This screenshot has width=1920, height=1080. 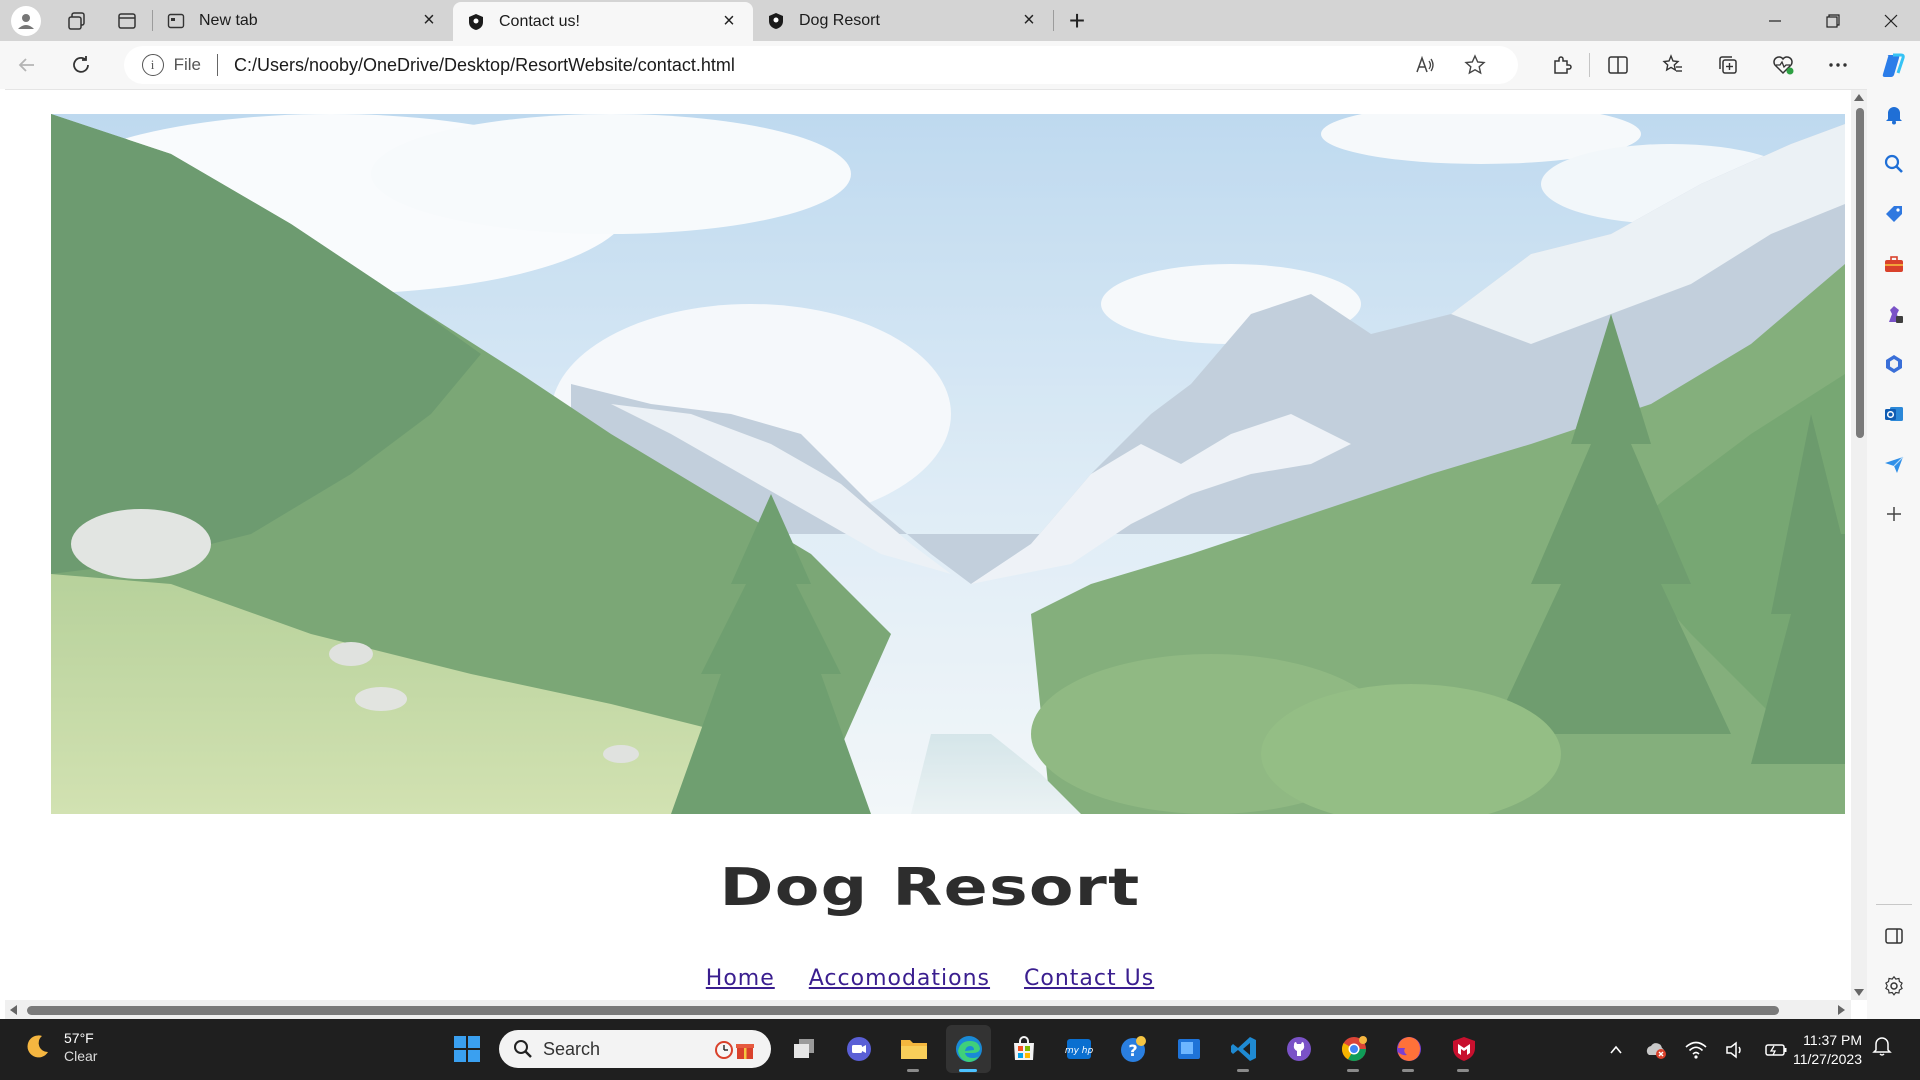 I want to click on tab-title: Contact us!, so click(x=539, y=21).